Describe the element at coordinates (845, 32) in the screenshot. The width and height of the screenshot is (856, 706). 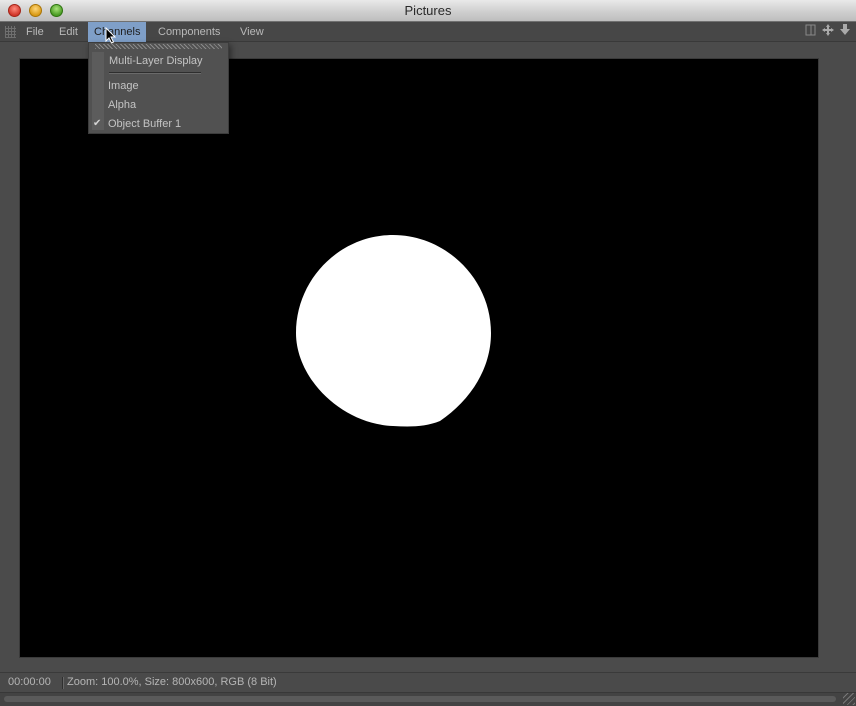
I see `download-icon` at that location.